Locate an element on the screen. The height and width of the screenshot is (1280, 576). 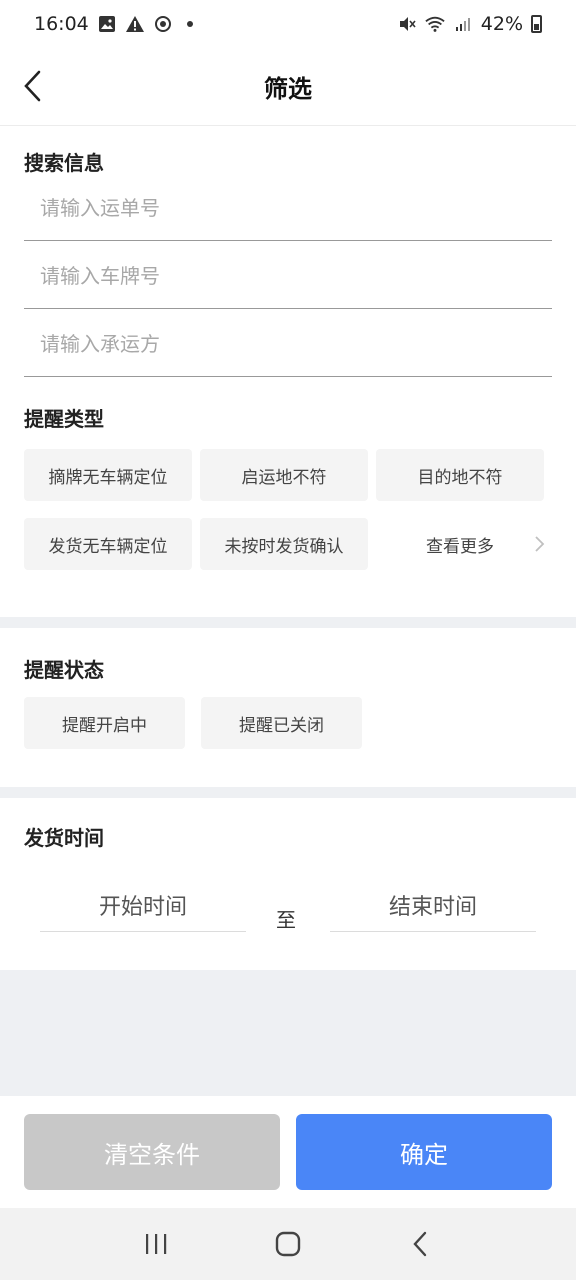
signal-icon is located at coordinates (463, 24).